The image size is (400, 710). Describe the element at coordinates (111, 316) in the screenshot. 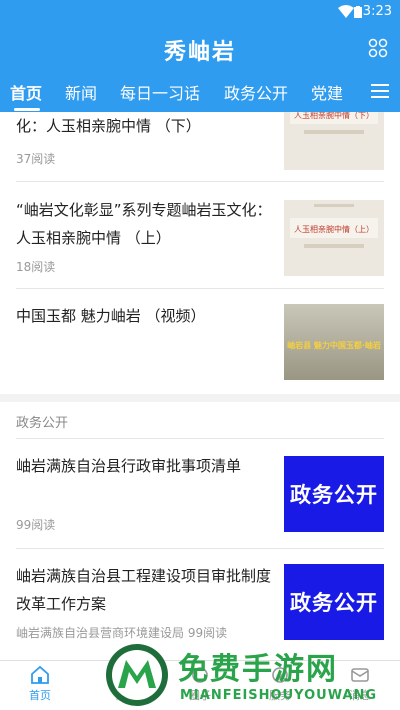

I see `article-title: 中国玉都 魅力岫岩 （视频）` at that location.